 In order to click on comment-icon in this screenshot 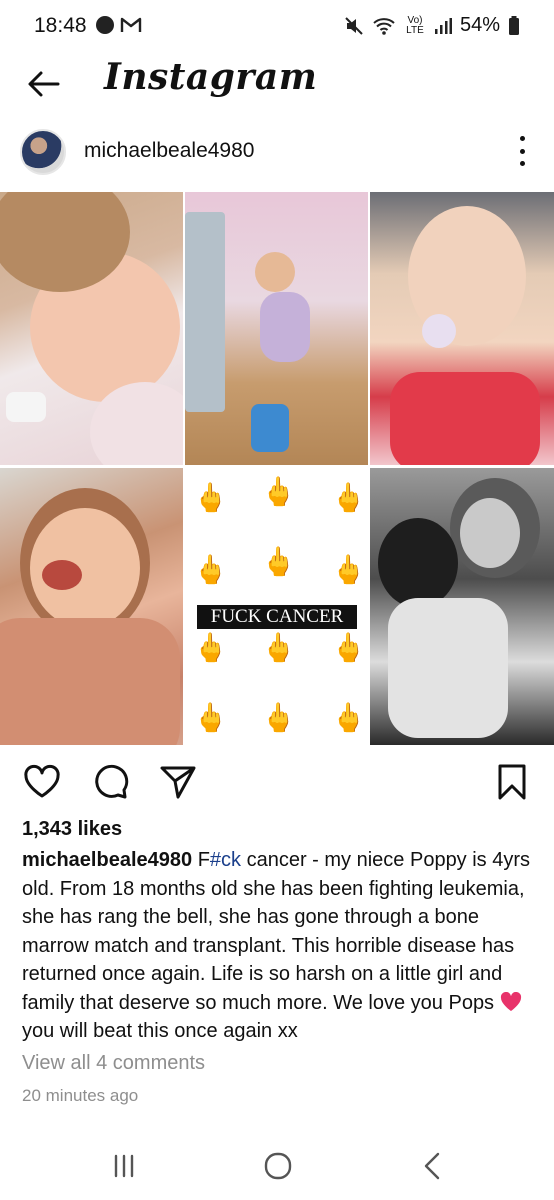, I will do `click(110, 782)`.